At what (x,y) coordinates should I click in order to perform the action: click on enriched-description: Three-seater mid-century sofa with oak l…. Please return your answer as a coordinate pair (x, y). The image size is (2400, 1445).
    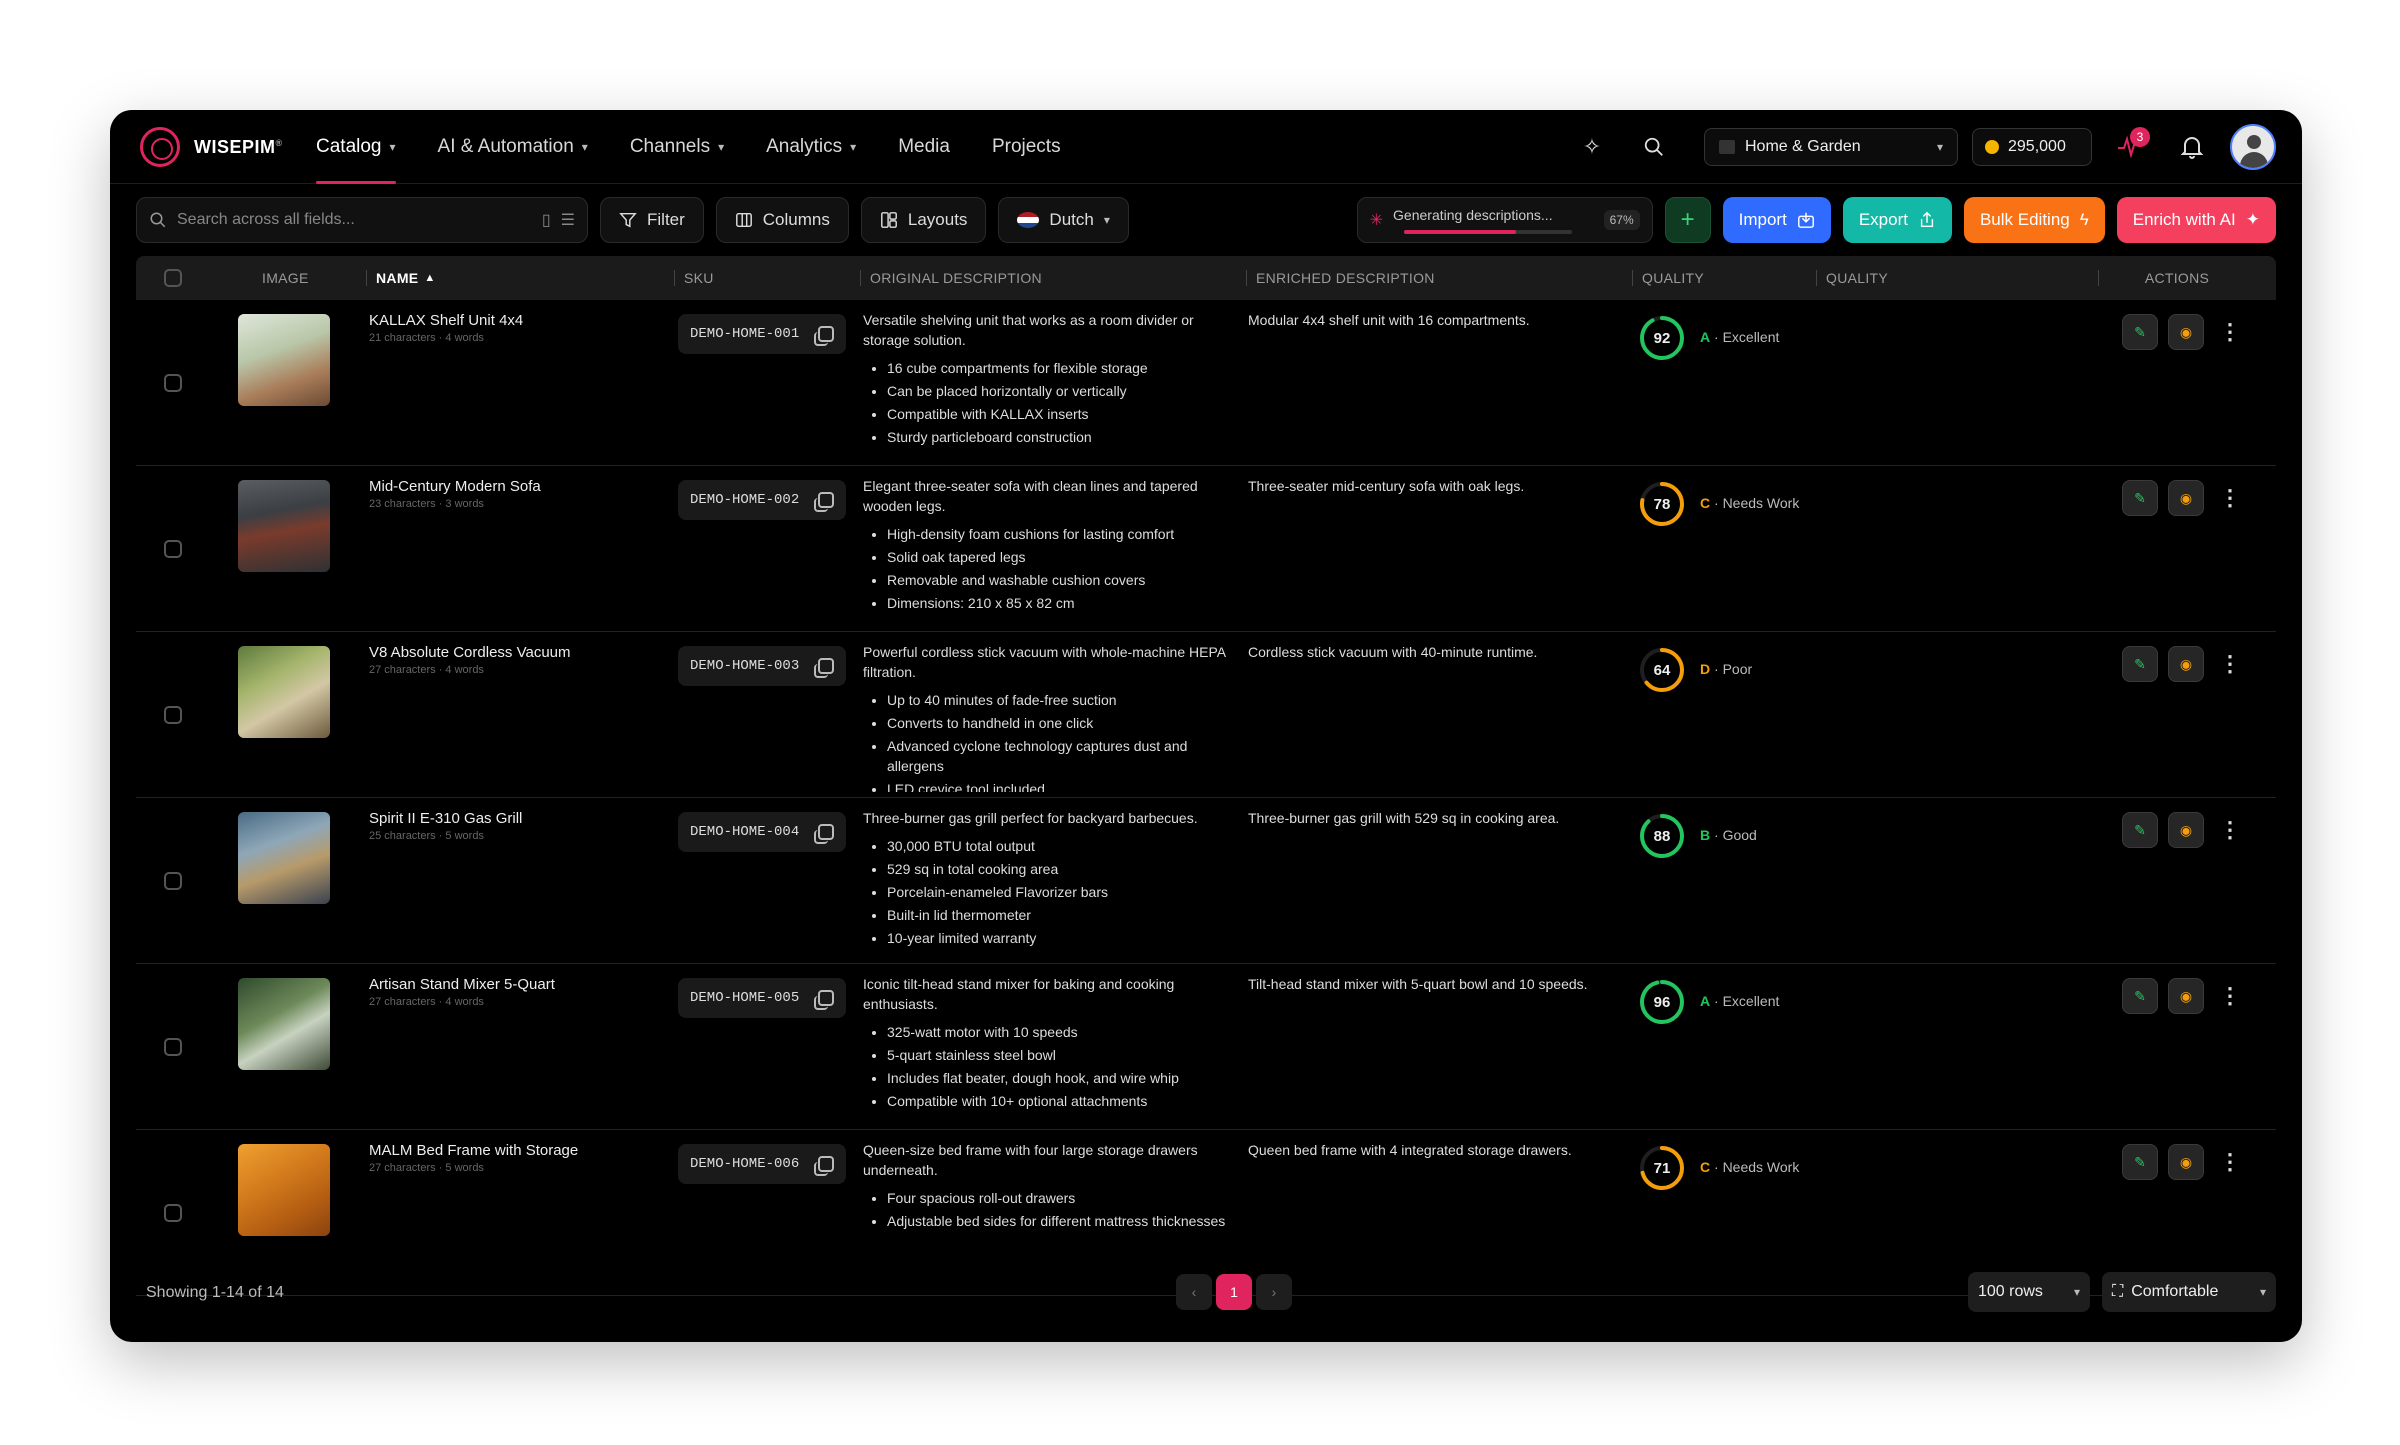
    Looking at the image, I should click on (1434, 486).